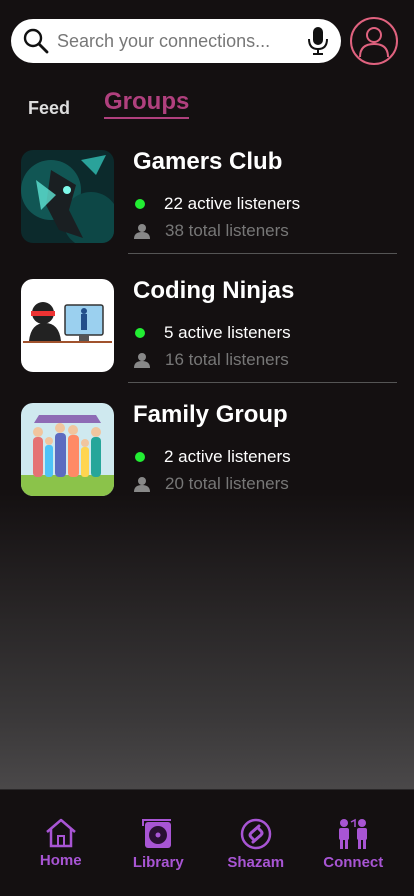 Image resolution: width=414 pixels, height=896 pixels. What do you see at coordinates (227, 359) in the screenshot?
I see `total-count-text: 16 total listeners` at bounding box center [227, 359].